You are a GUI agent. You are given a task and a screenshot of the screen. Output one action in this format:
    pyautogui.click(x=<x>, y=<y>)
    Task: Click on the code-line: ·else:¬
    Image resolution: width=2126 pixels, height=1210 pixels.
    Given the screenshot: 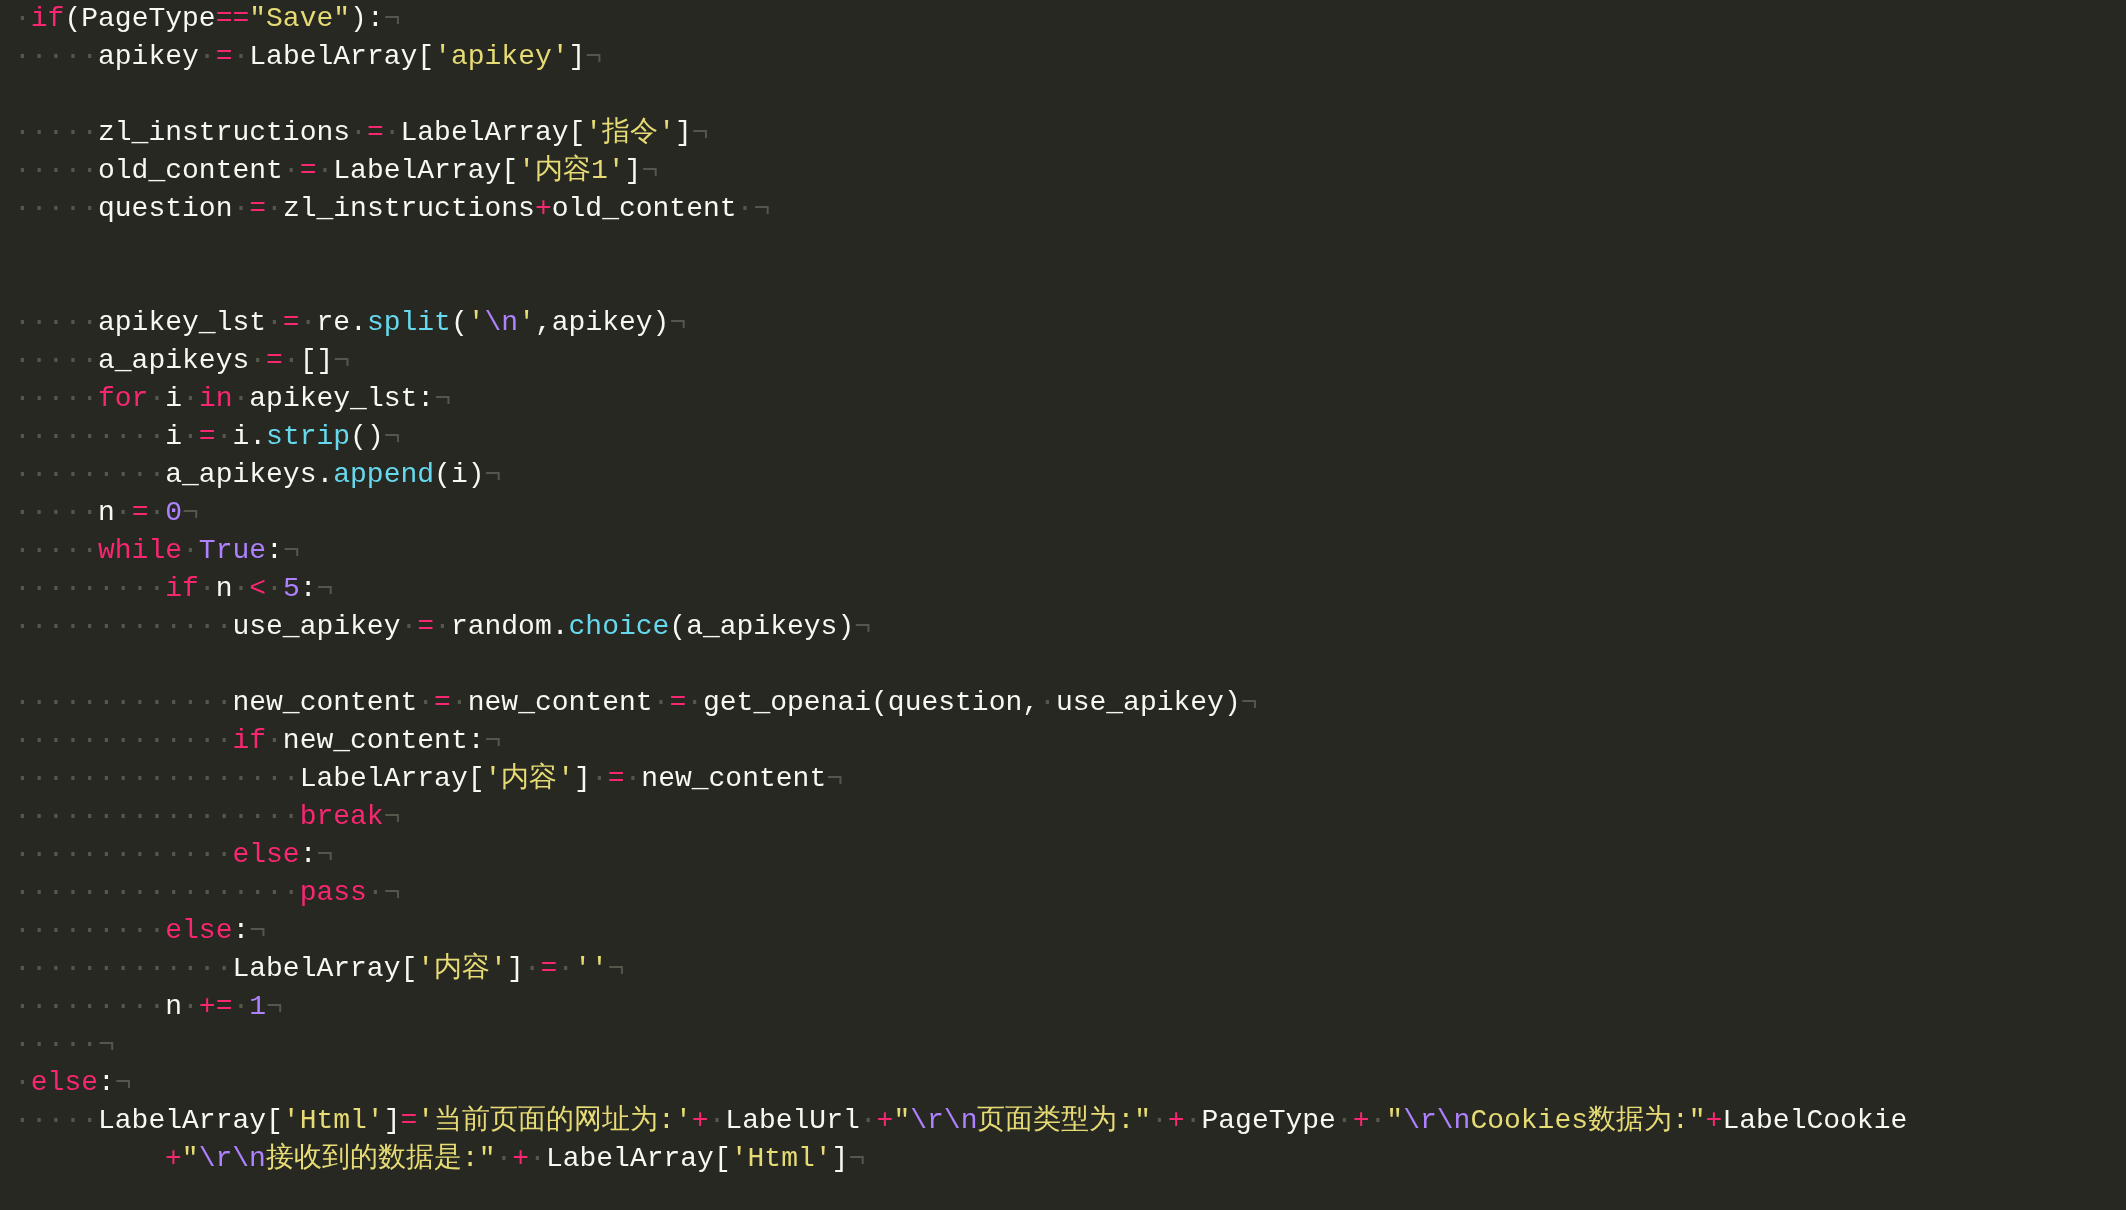 What is the action you would take?
    pyautogui.click(x=73, y=1083)
    